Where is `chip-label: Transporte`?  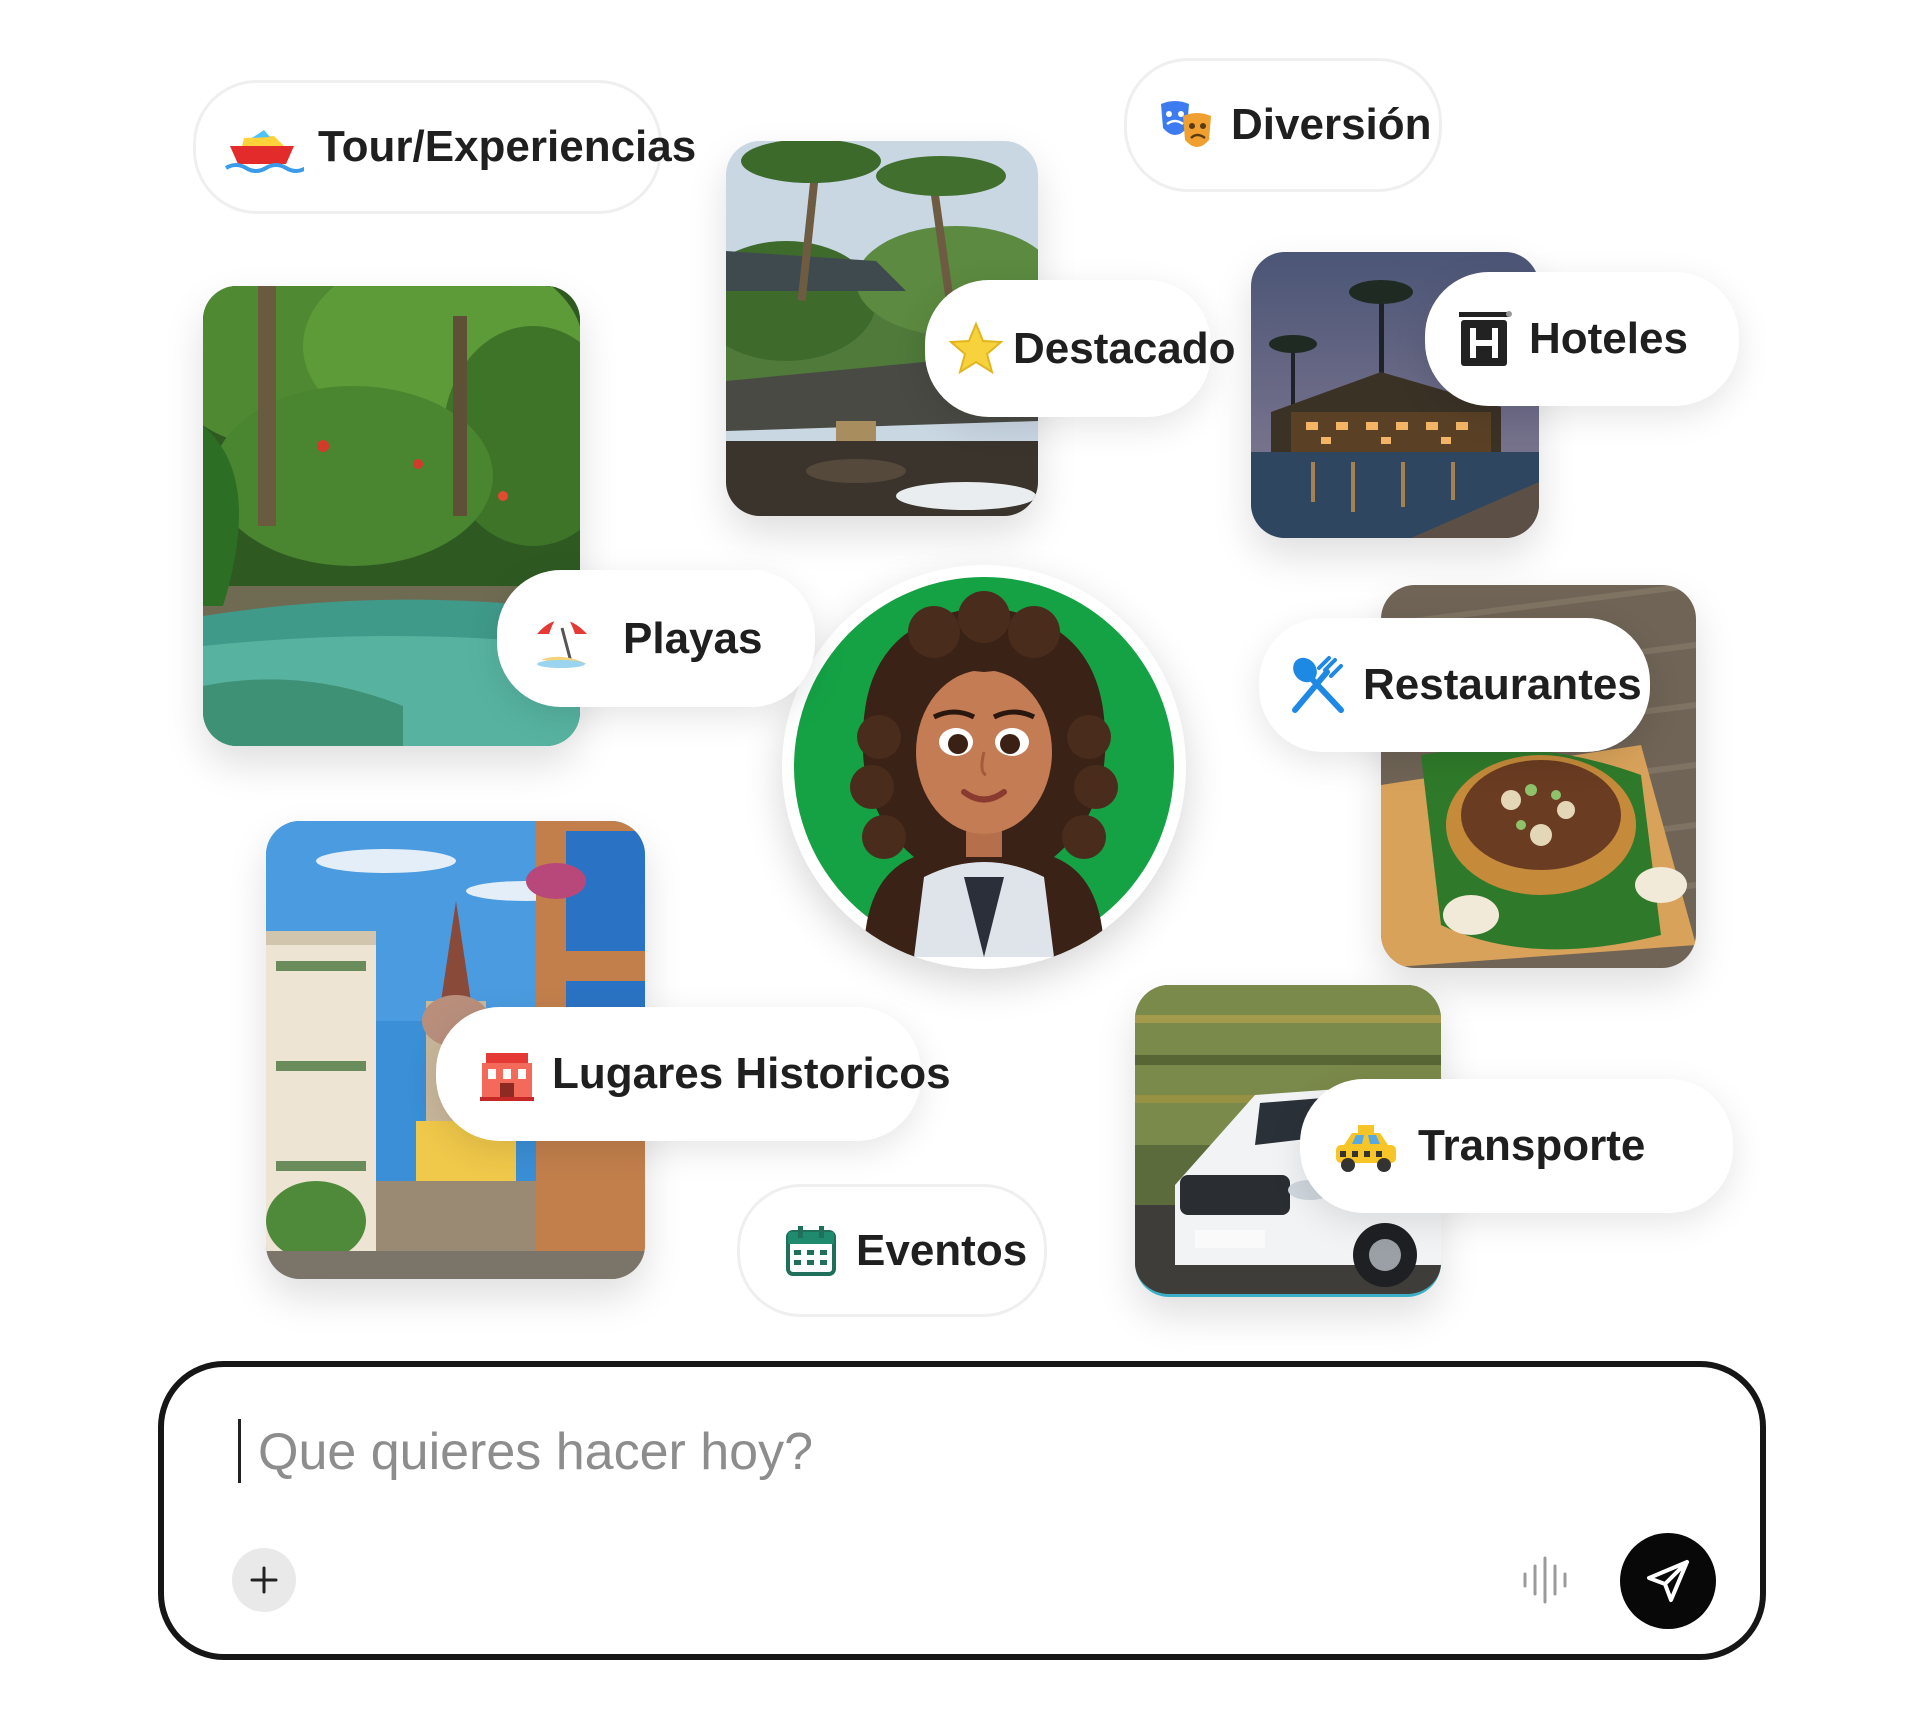 chip-label: Transporte is located at coordinates (1532, 1145).